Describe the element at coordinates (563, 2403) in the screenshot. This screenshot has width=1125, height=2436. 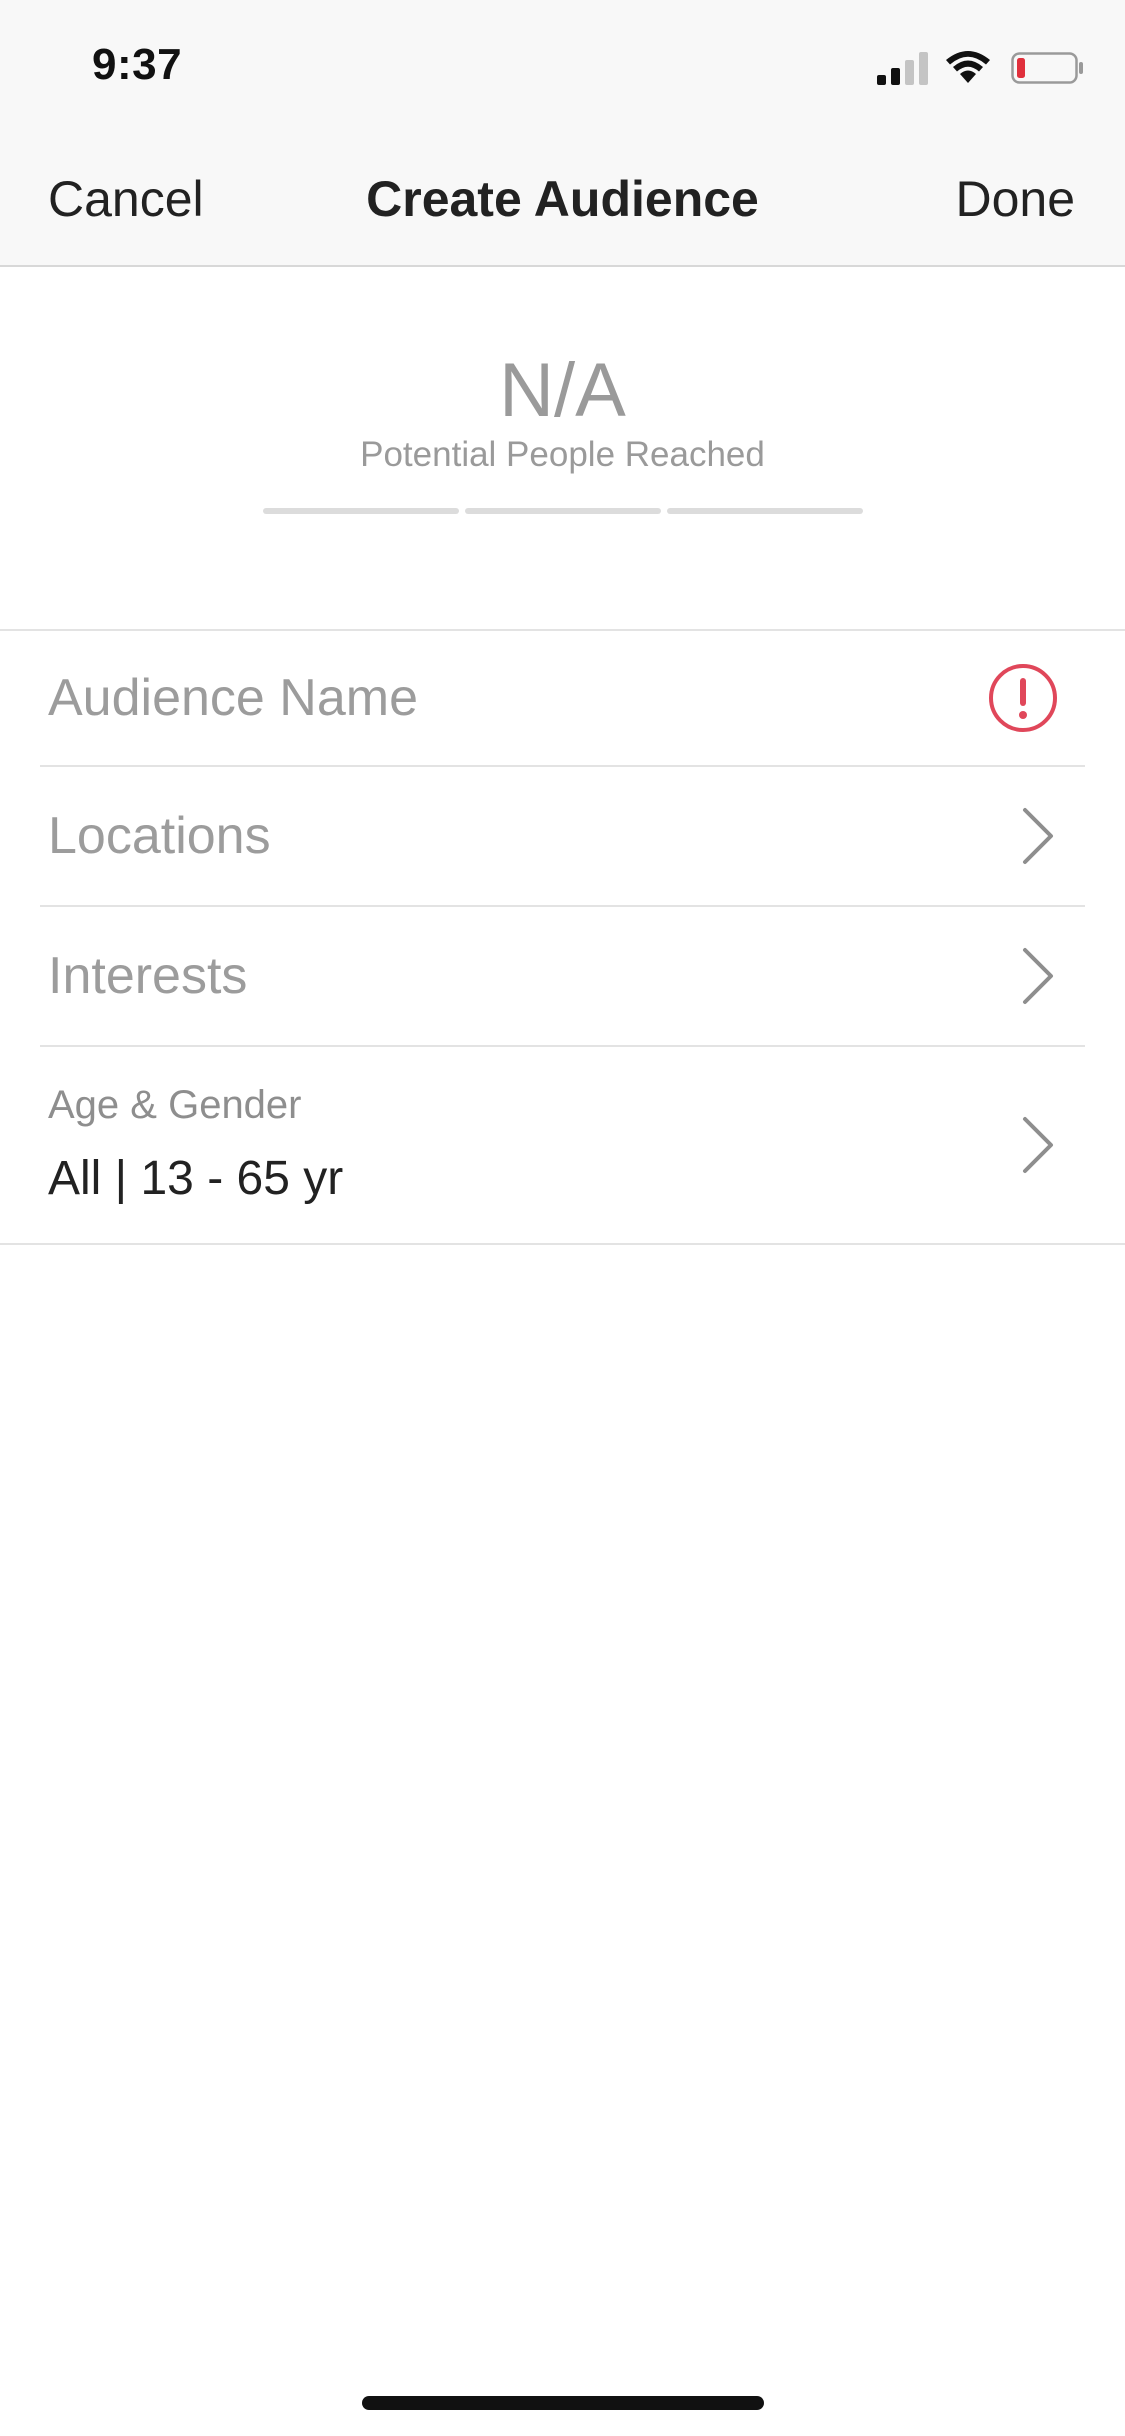
I see `home-indicator` at that location.